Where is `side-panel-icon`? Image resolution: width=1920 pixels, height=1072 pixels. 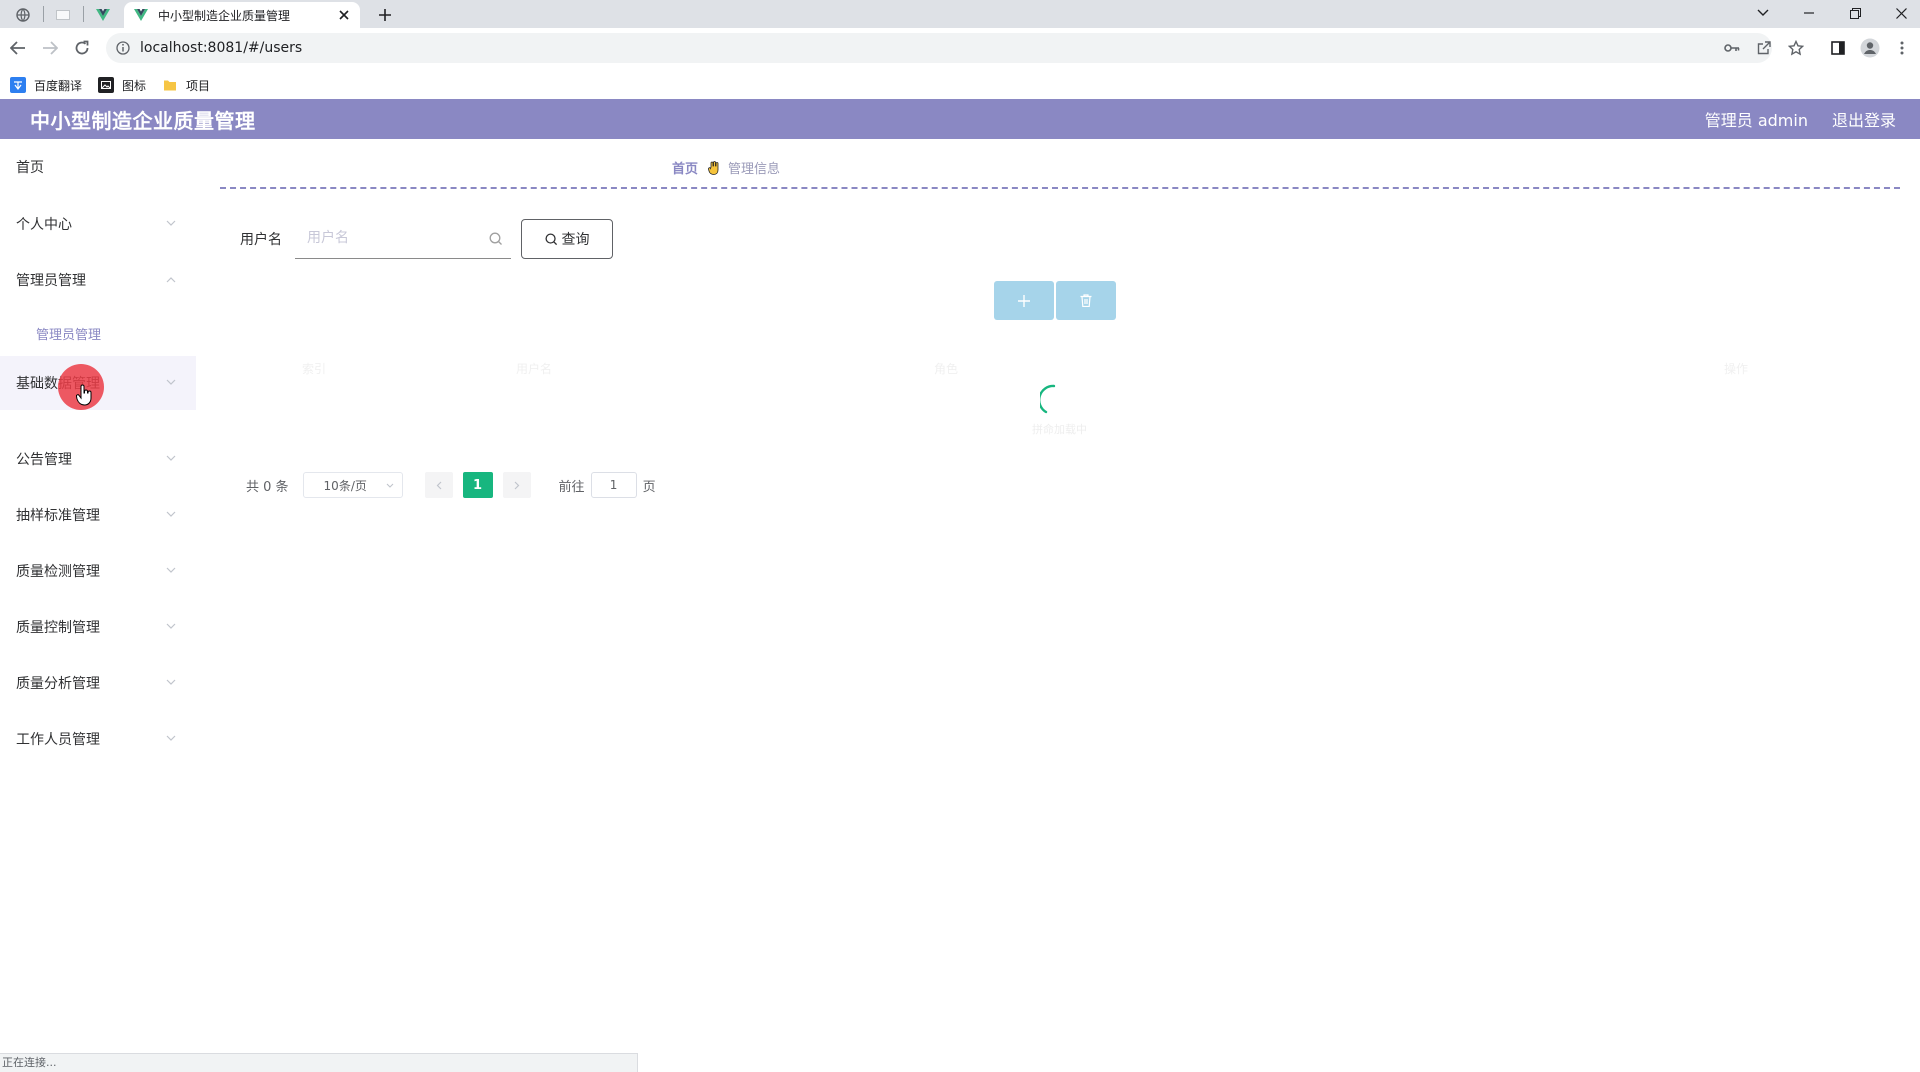 side-panel-icon is located at coordinates (1838, 48).